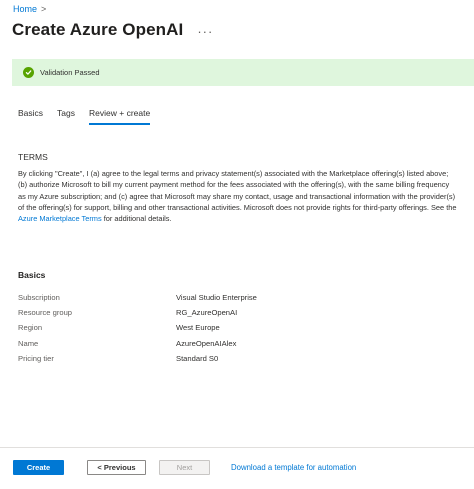  What do you see at coordinates (207, 313) in the screenshot?
I see `summary-value: RG_AzureOpenAI` at bounding box center [207, 313].